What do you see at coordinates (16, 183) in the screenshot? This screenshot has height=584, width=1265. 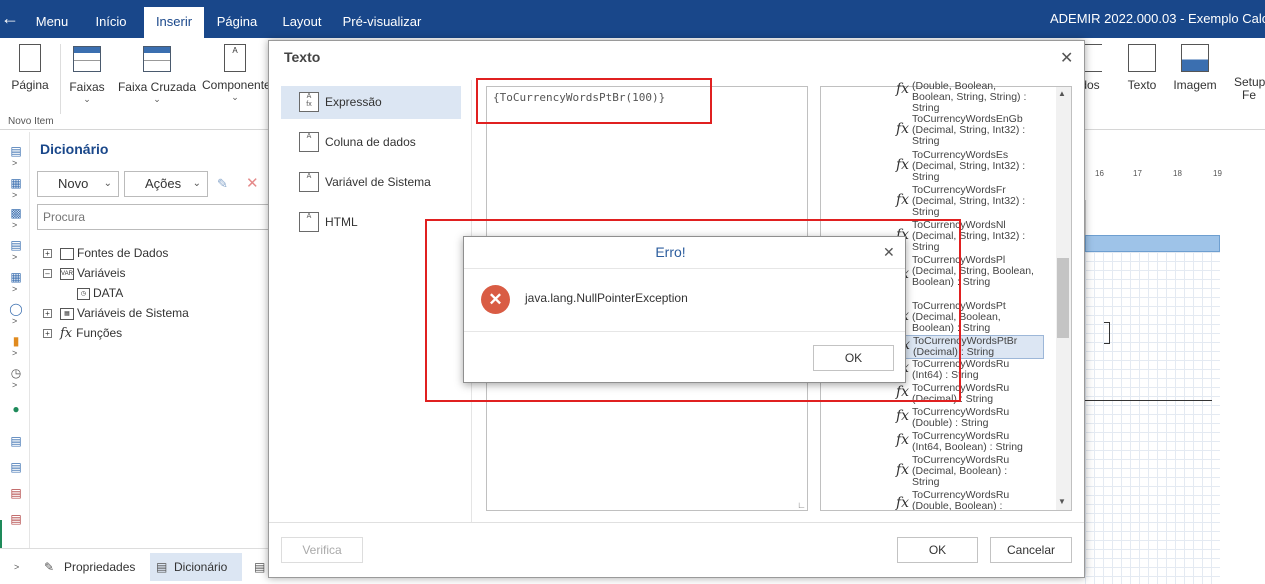 I see `cross-band-tool-icon: ▦` at bounding box center [16, 183].